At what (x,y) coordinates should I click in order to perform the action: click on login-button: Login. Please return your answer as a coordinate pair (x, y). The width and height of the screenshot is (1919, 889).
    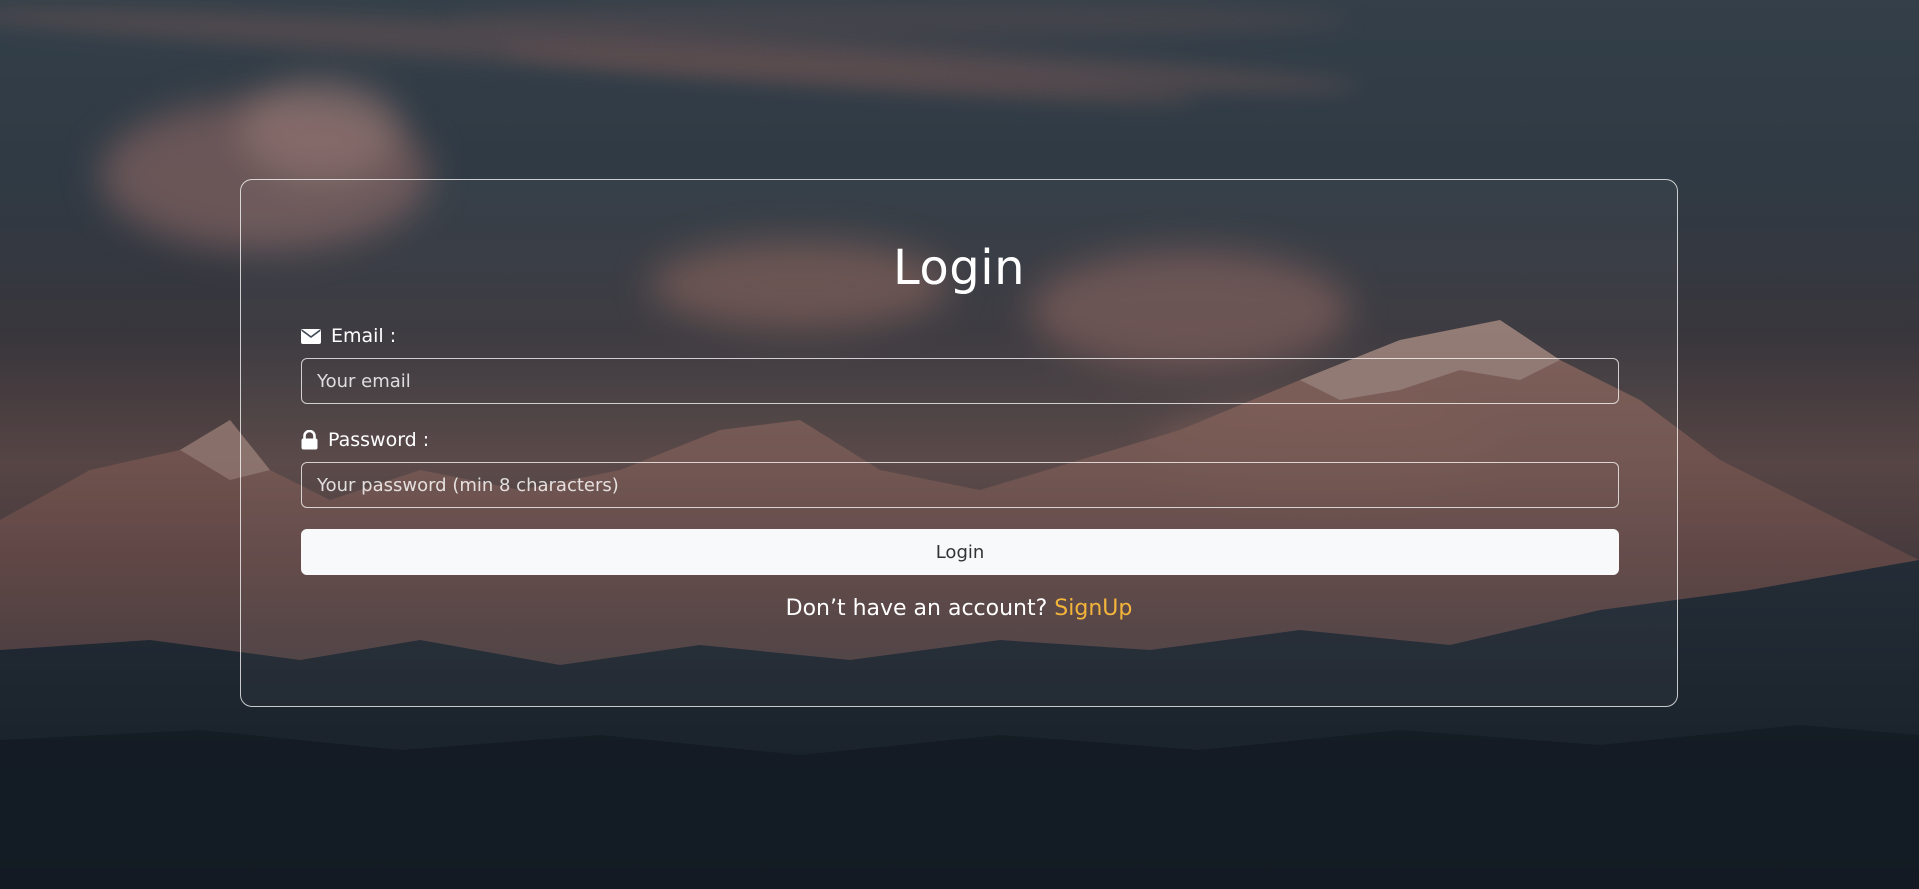
    Looking at the image, I should click on (960, 552).